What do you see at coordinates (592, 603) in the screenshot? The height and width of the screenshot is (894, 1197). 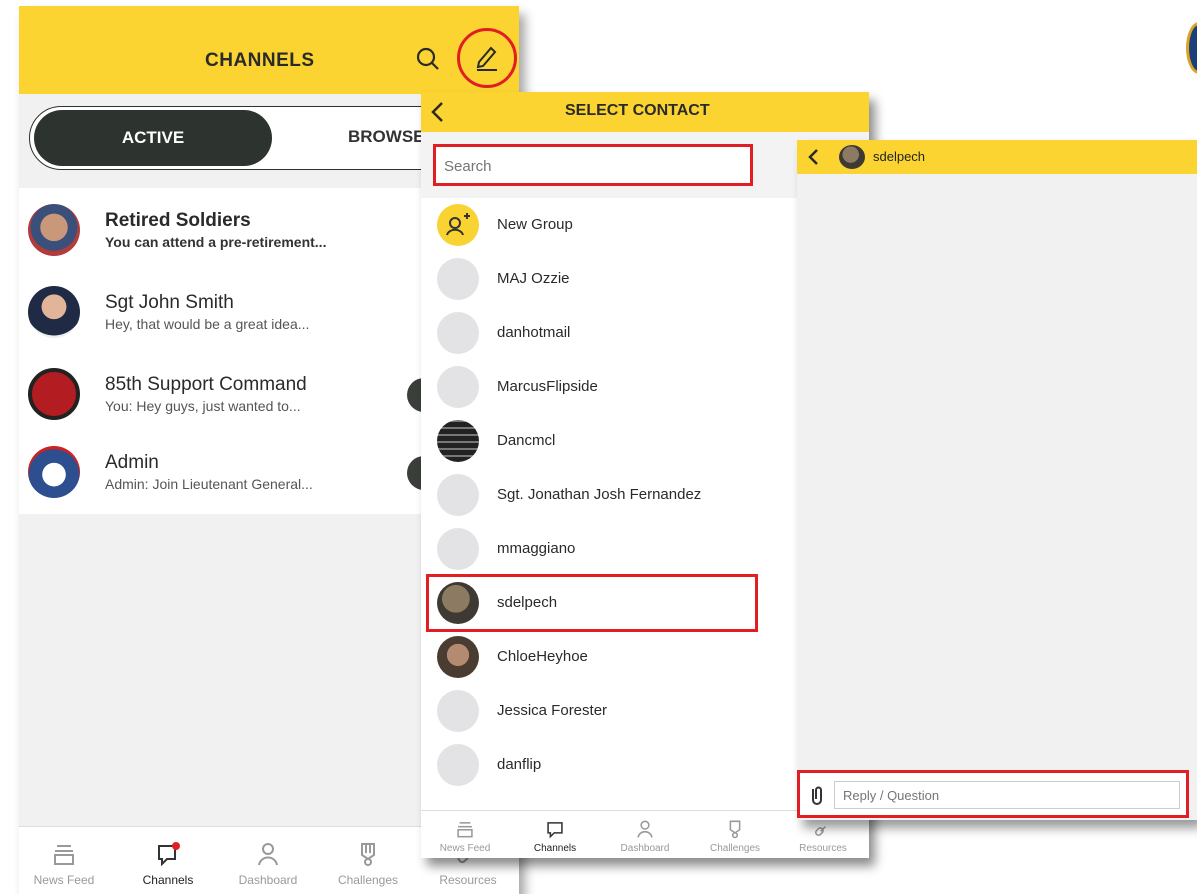 I see `selected-contact-highlight` at bounding box center [592, 603].